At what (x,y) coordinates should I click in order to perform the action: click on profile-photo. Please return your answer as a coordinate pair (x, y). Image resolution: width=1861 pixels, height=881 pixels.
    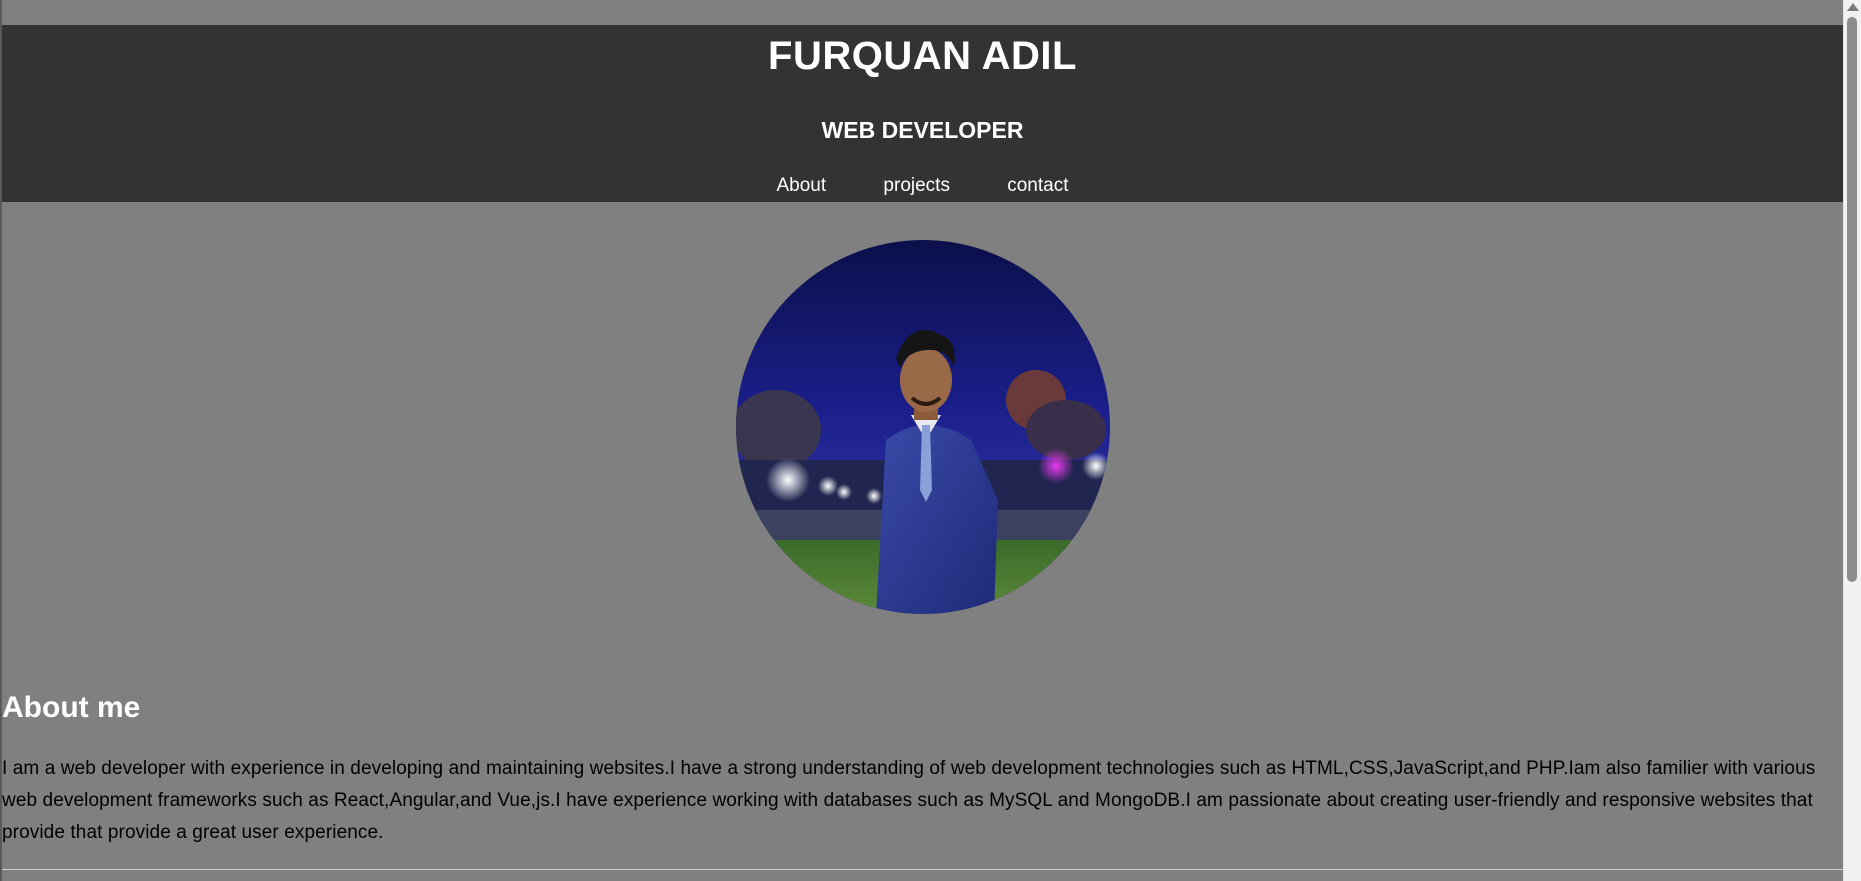
    Looking at the image, I should click on (923, 427).